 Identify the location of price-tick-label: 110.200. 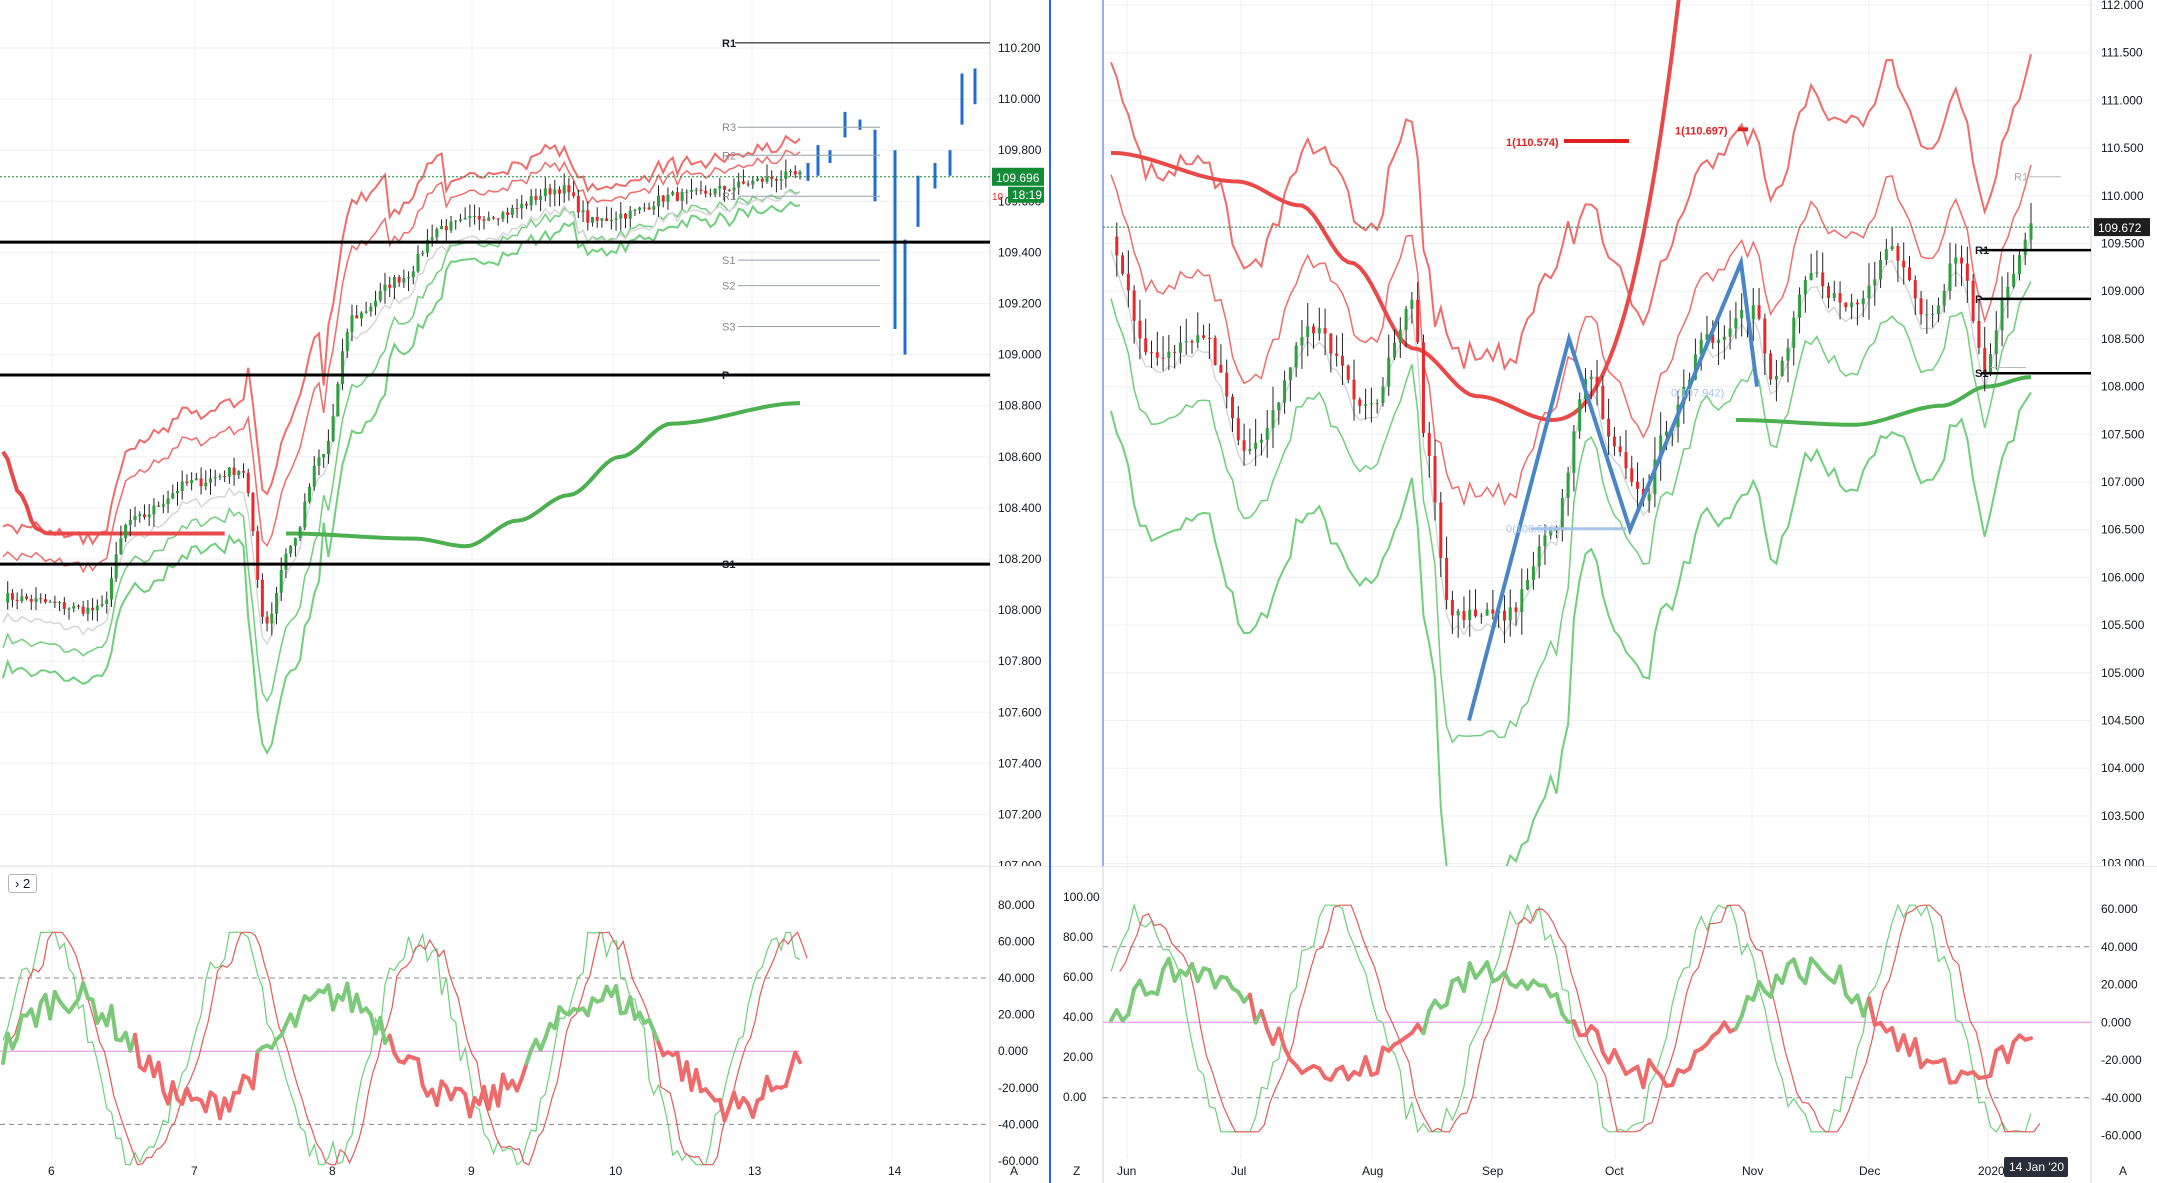
(1019, 48).